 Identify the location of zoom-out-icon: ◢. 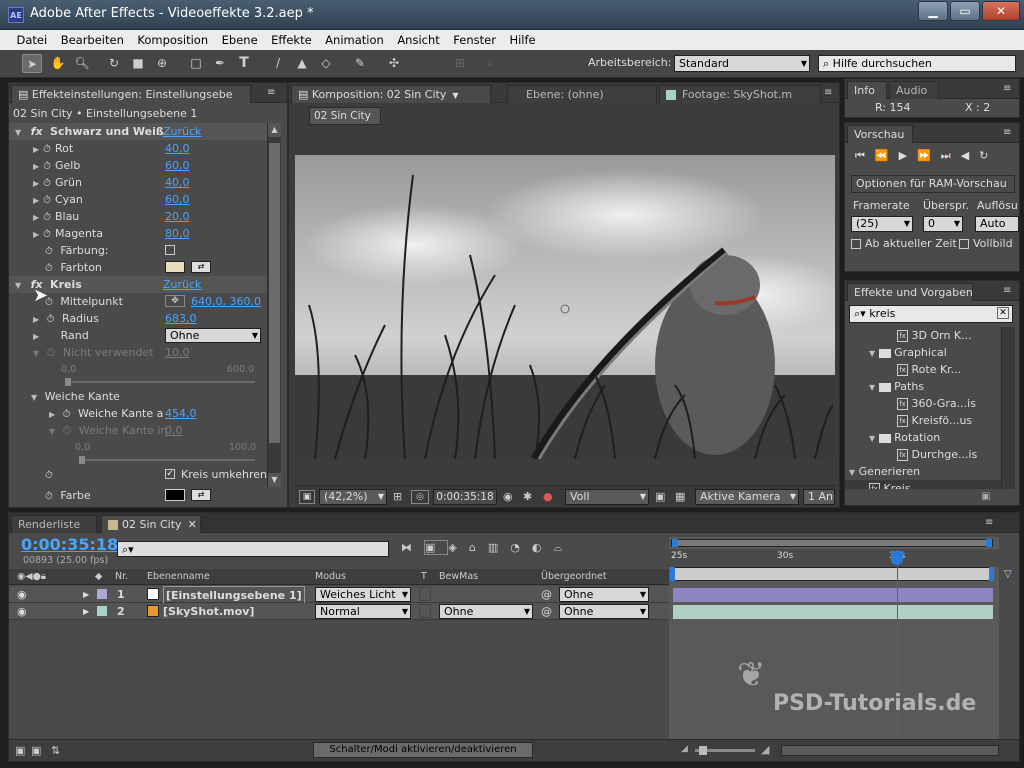
(684, 749).